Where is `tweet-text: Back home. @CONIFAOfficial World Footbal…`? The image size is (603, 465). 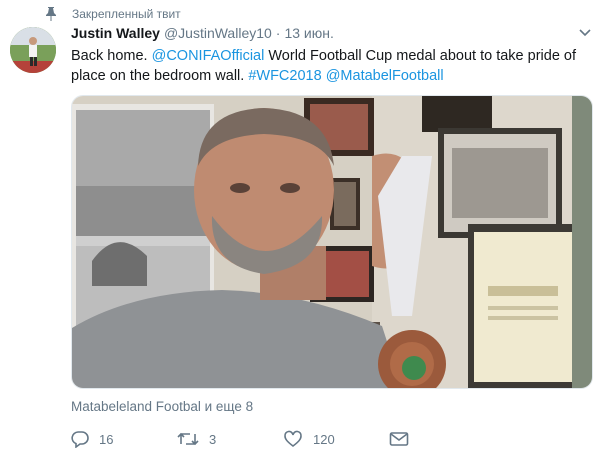 tweet-text: Back home. @CONIFAOfficial World Footbal… is located at coordinates (324, 66).